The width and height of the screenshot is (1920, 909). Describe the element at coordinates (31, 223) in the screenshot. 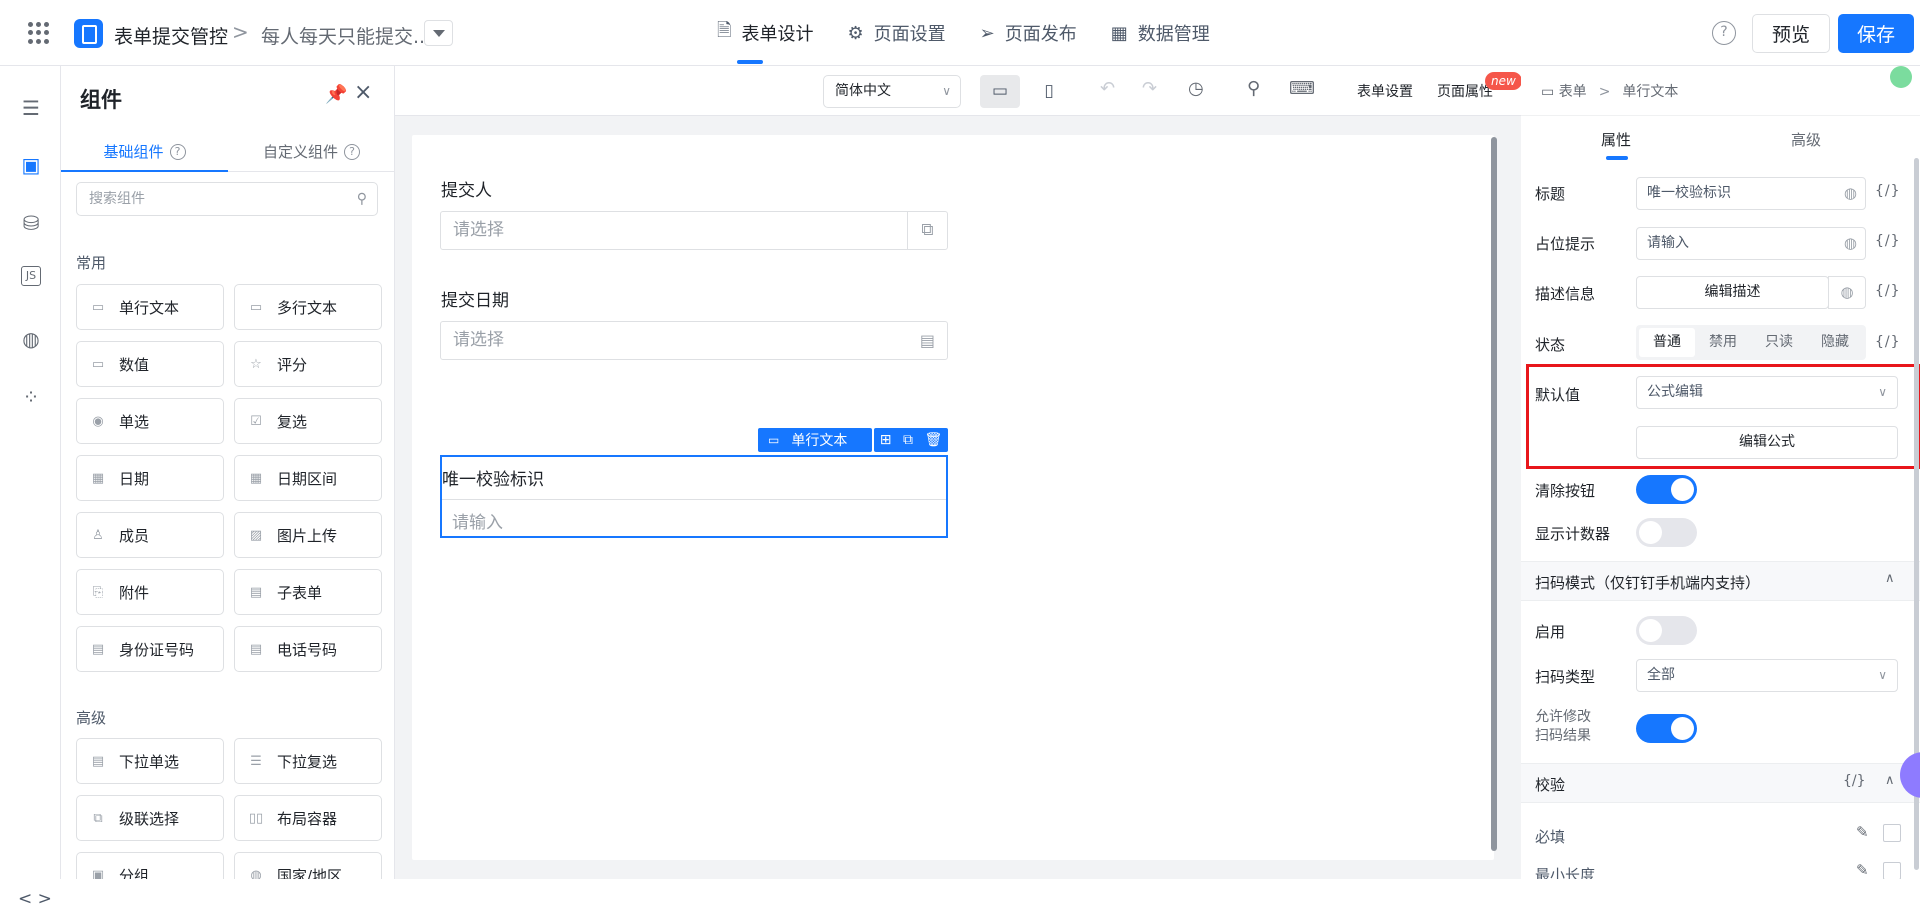

I see `datasource-icon: ⛁` at that location.